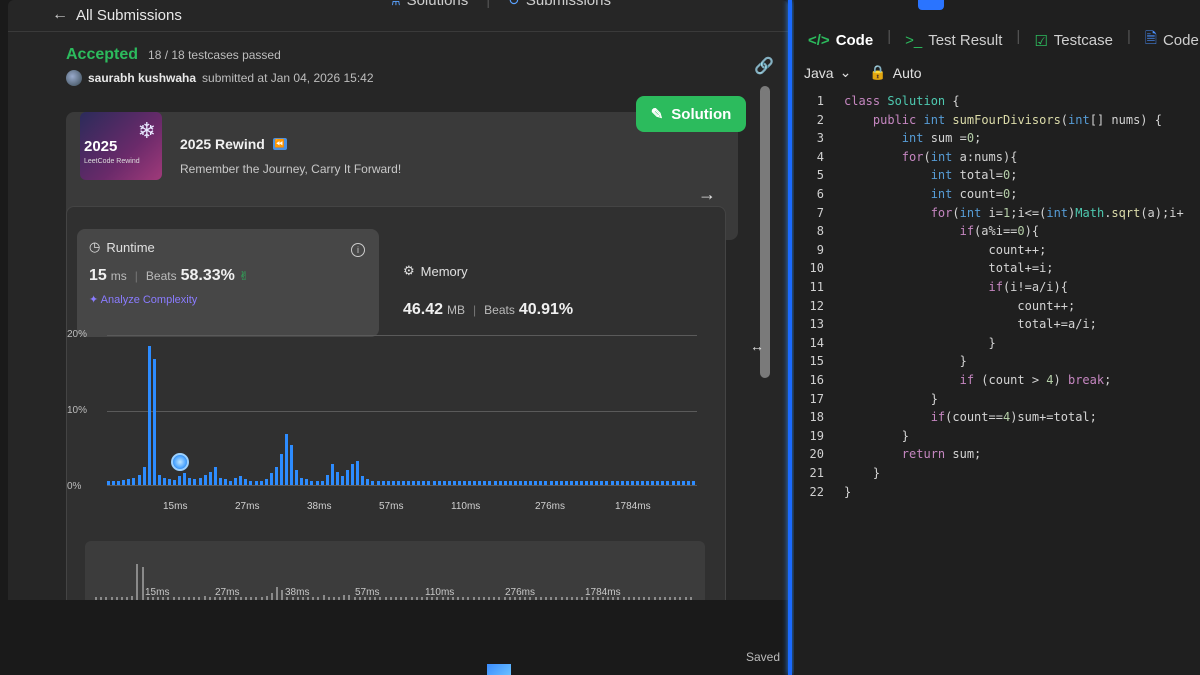 The height and width of the screenshot is (675, 1200). What do you see at coordinates (707, 194) in the screenshot?
I see `arrow-right-icon: →` at bounding box center [707, 194].